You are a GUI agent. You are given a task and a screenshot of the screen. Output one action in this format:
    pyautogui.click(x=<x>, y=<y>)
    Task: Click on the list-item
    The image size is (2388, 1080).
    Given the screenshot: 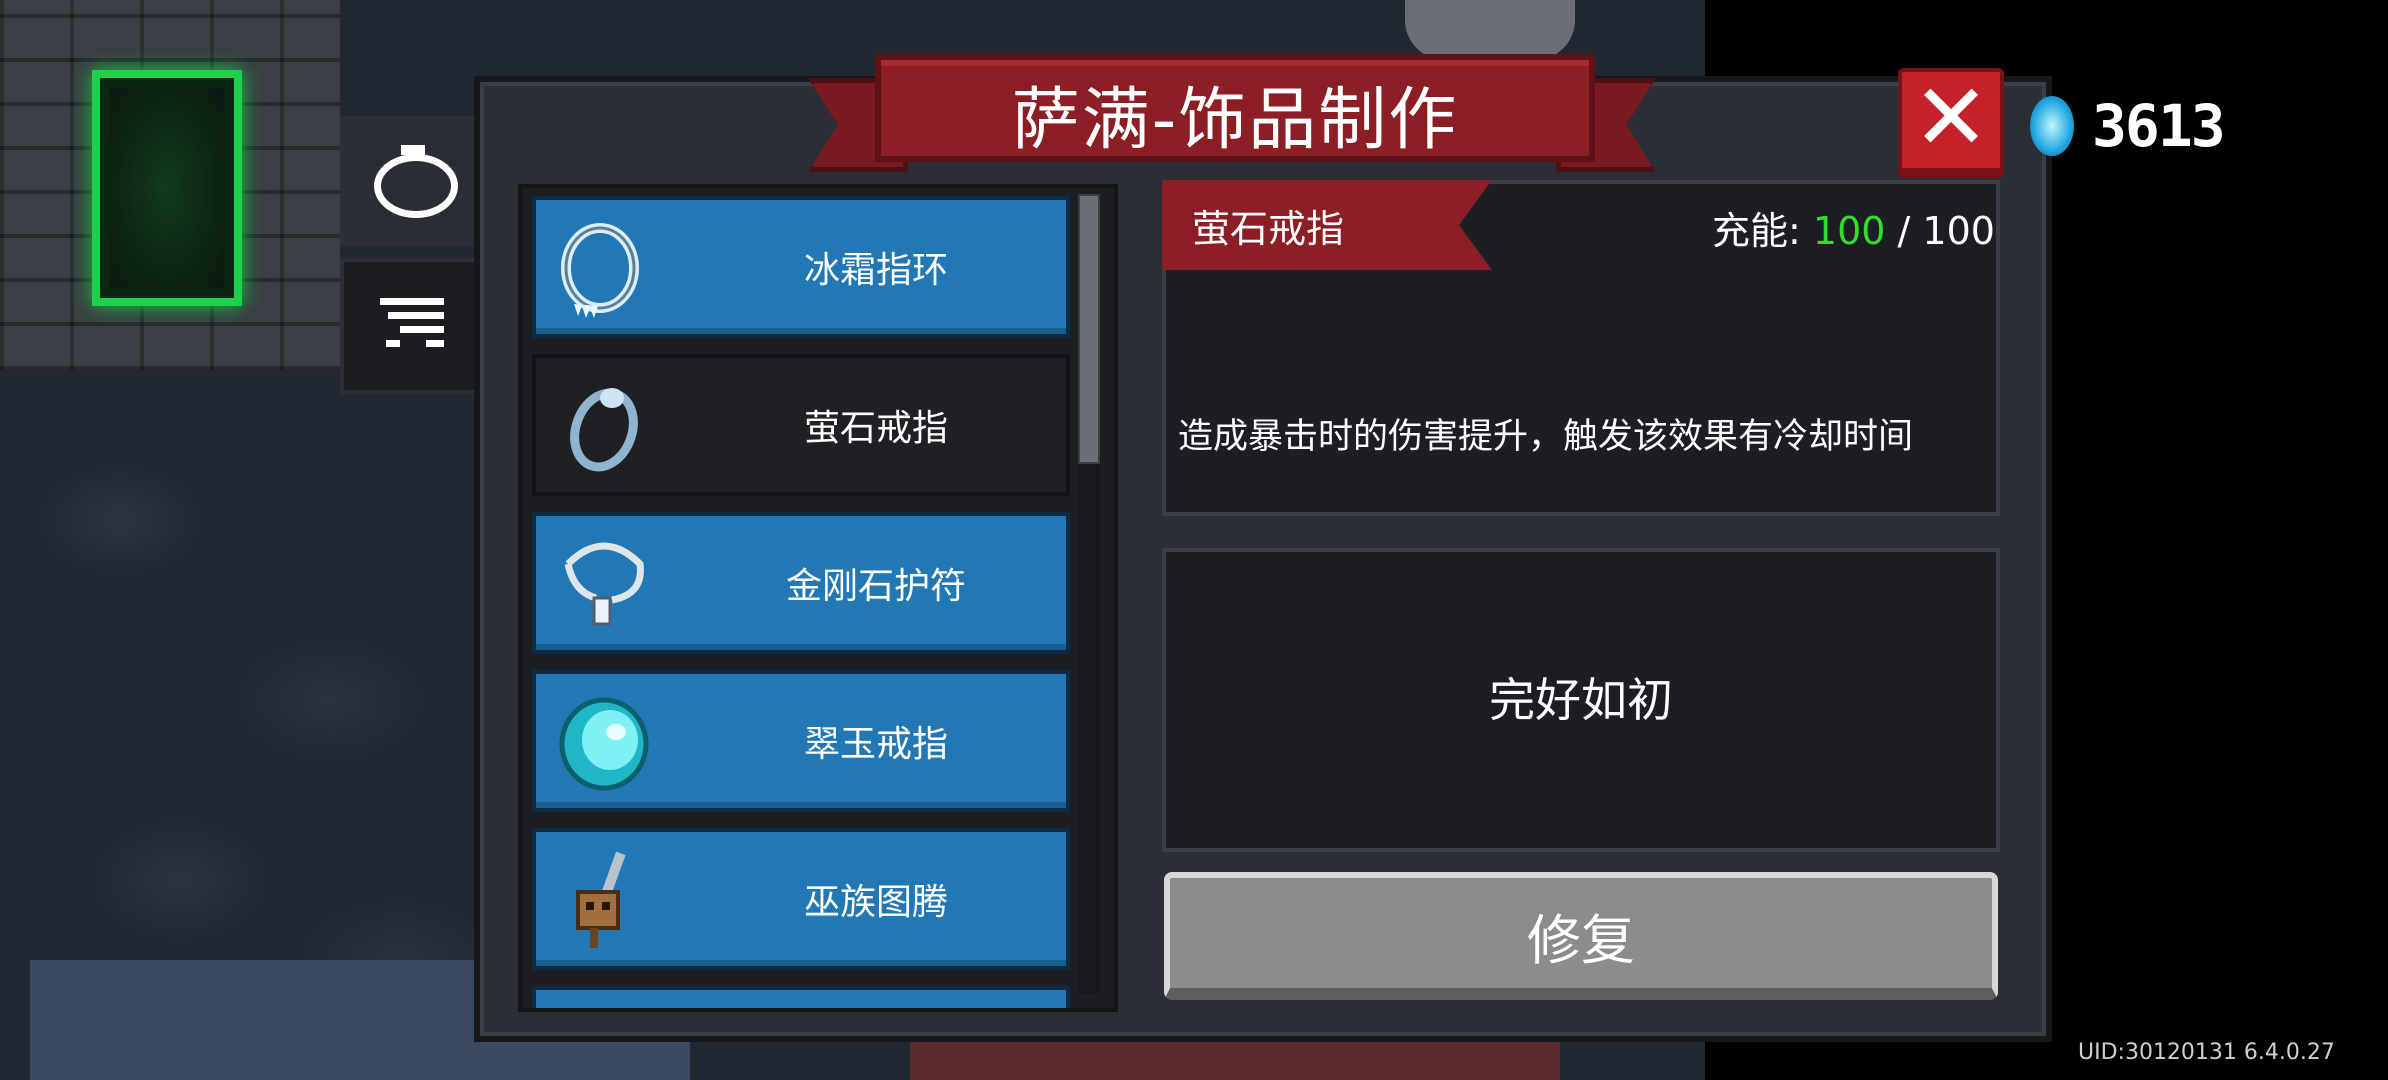 What is the action you would take?
    pyautogui.click(x=801, y=997)
    